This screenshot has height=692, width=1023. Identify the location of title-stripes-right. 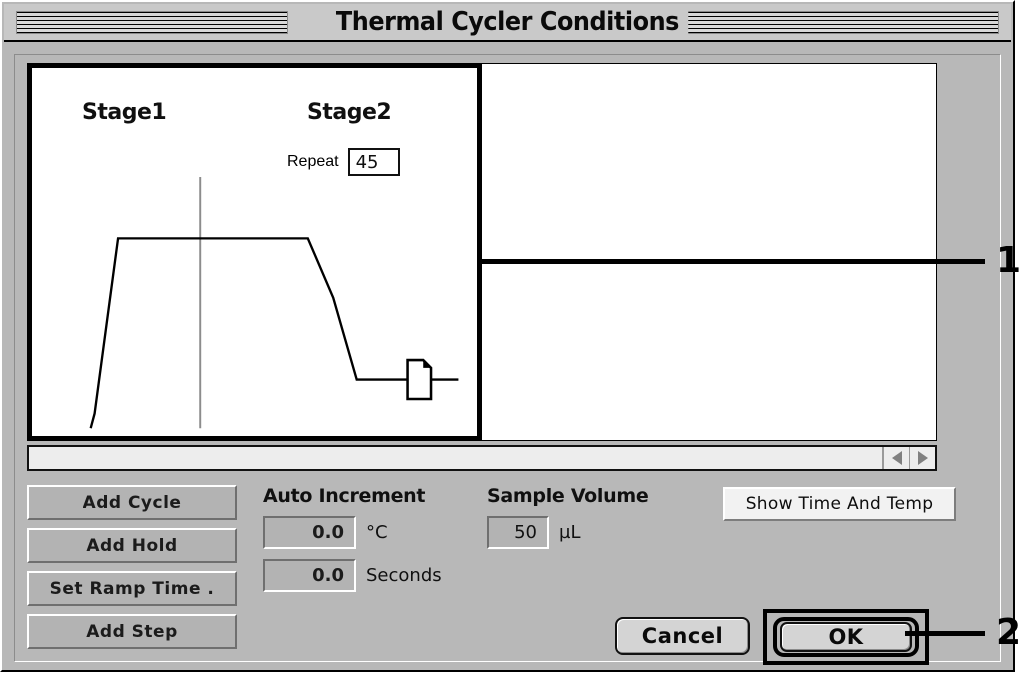
(841, 22).